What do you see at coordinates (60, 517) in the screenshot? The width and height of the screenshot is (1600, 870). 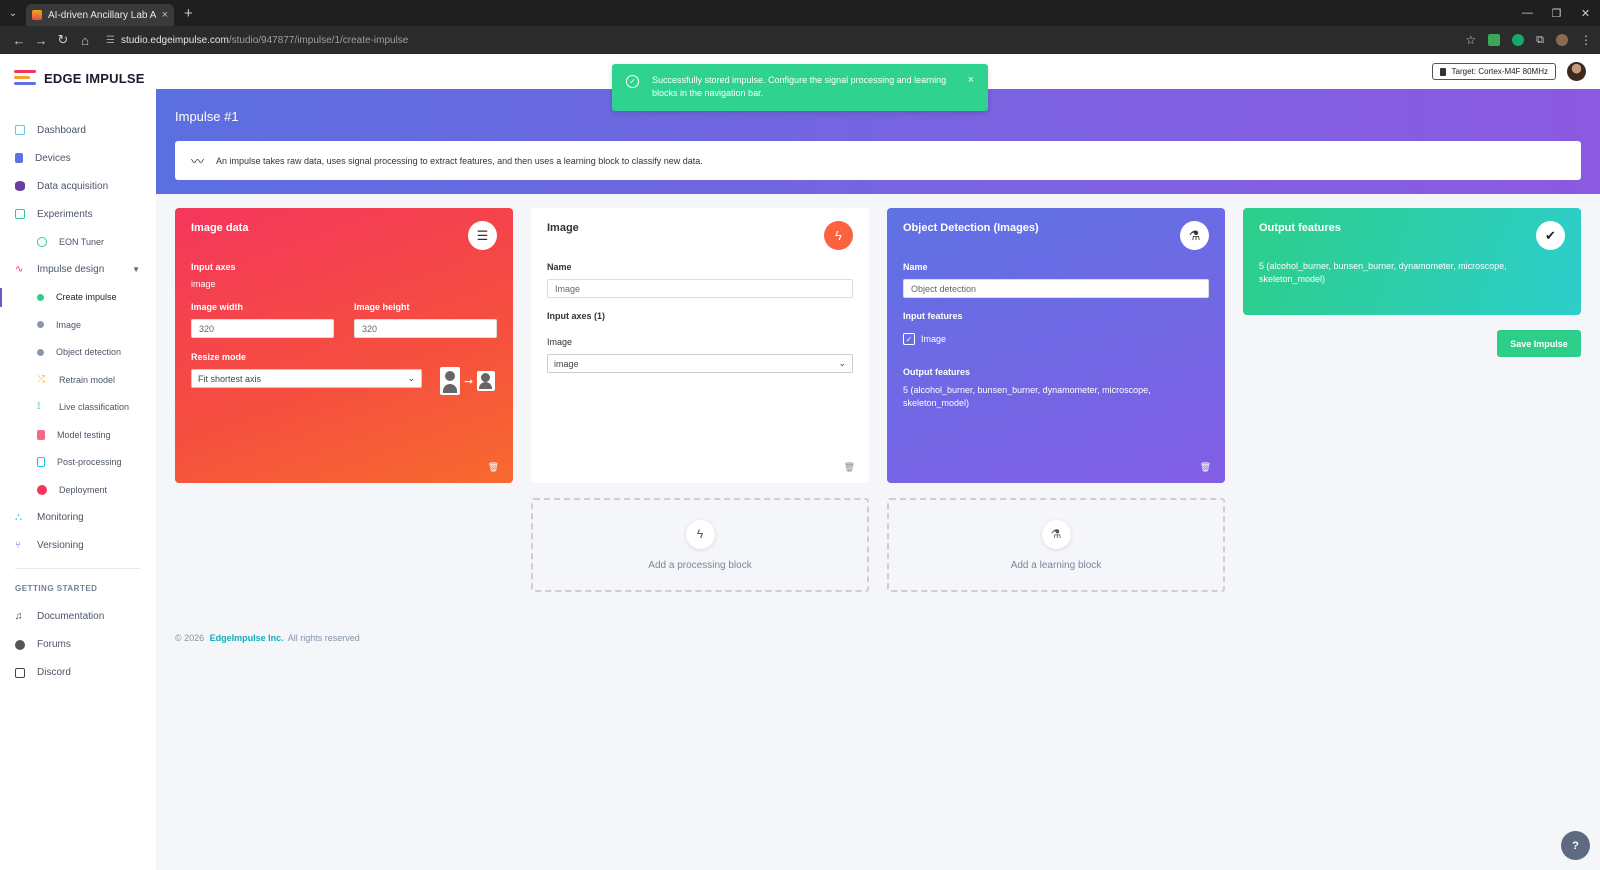 I see `sidebar-item-label: Monitoring` at bounding box center [60, 517].